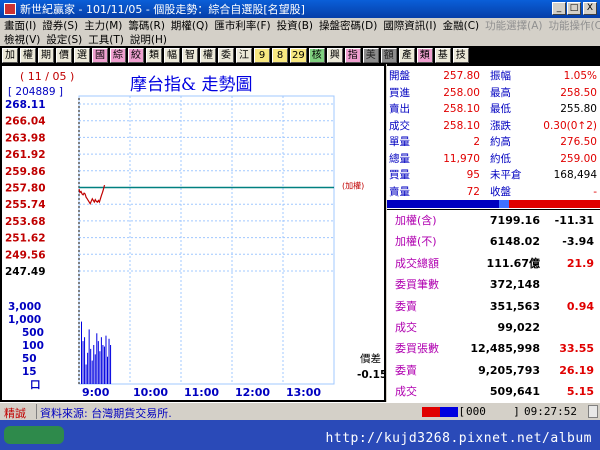 The image size is (600, 450). What do you see at coordinates (96, 392) in the screenshot?
I see `time-tick-label: 9:00` at bounding box center [96, 392].